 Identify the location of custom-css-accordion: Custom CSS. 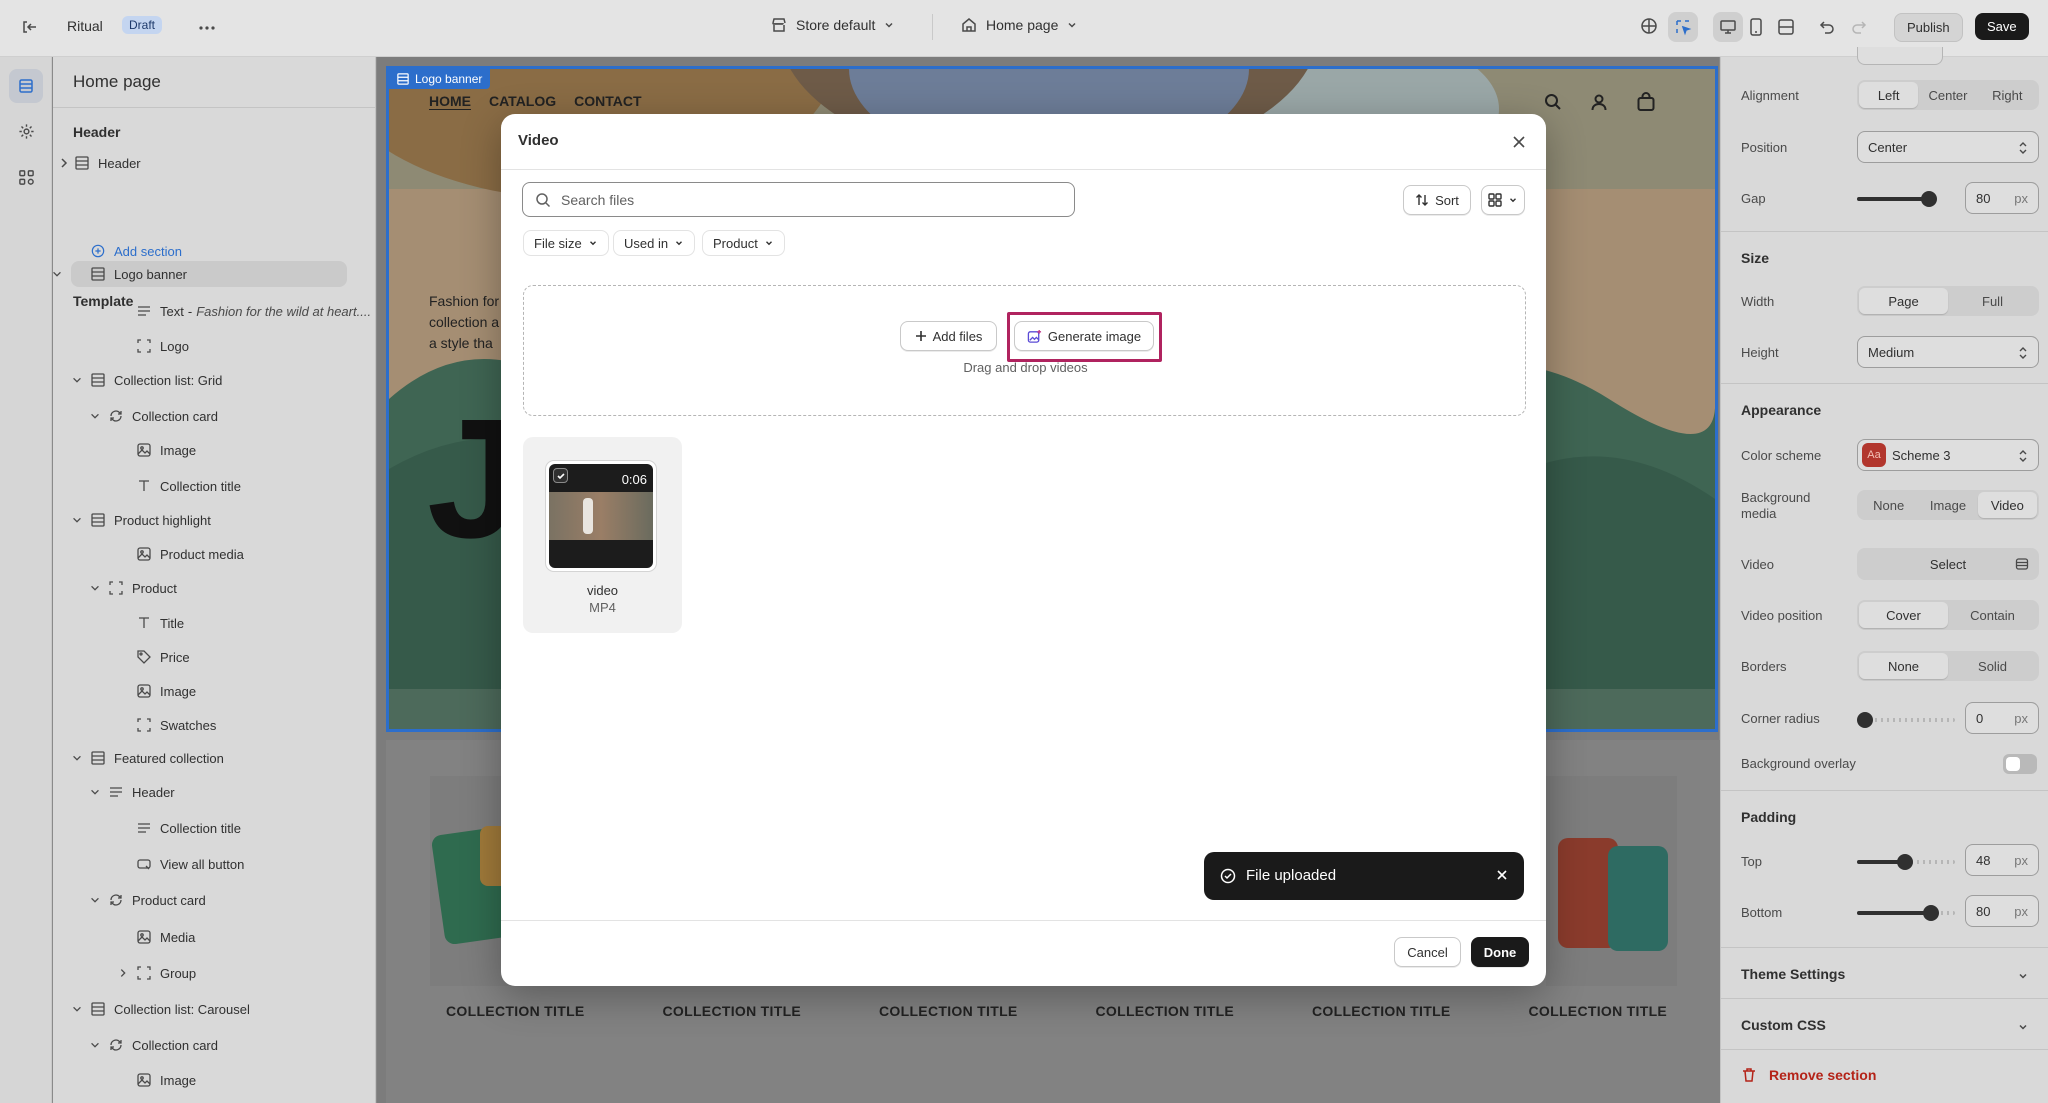
(1884, 1024).